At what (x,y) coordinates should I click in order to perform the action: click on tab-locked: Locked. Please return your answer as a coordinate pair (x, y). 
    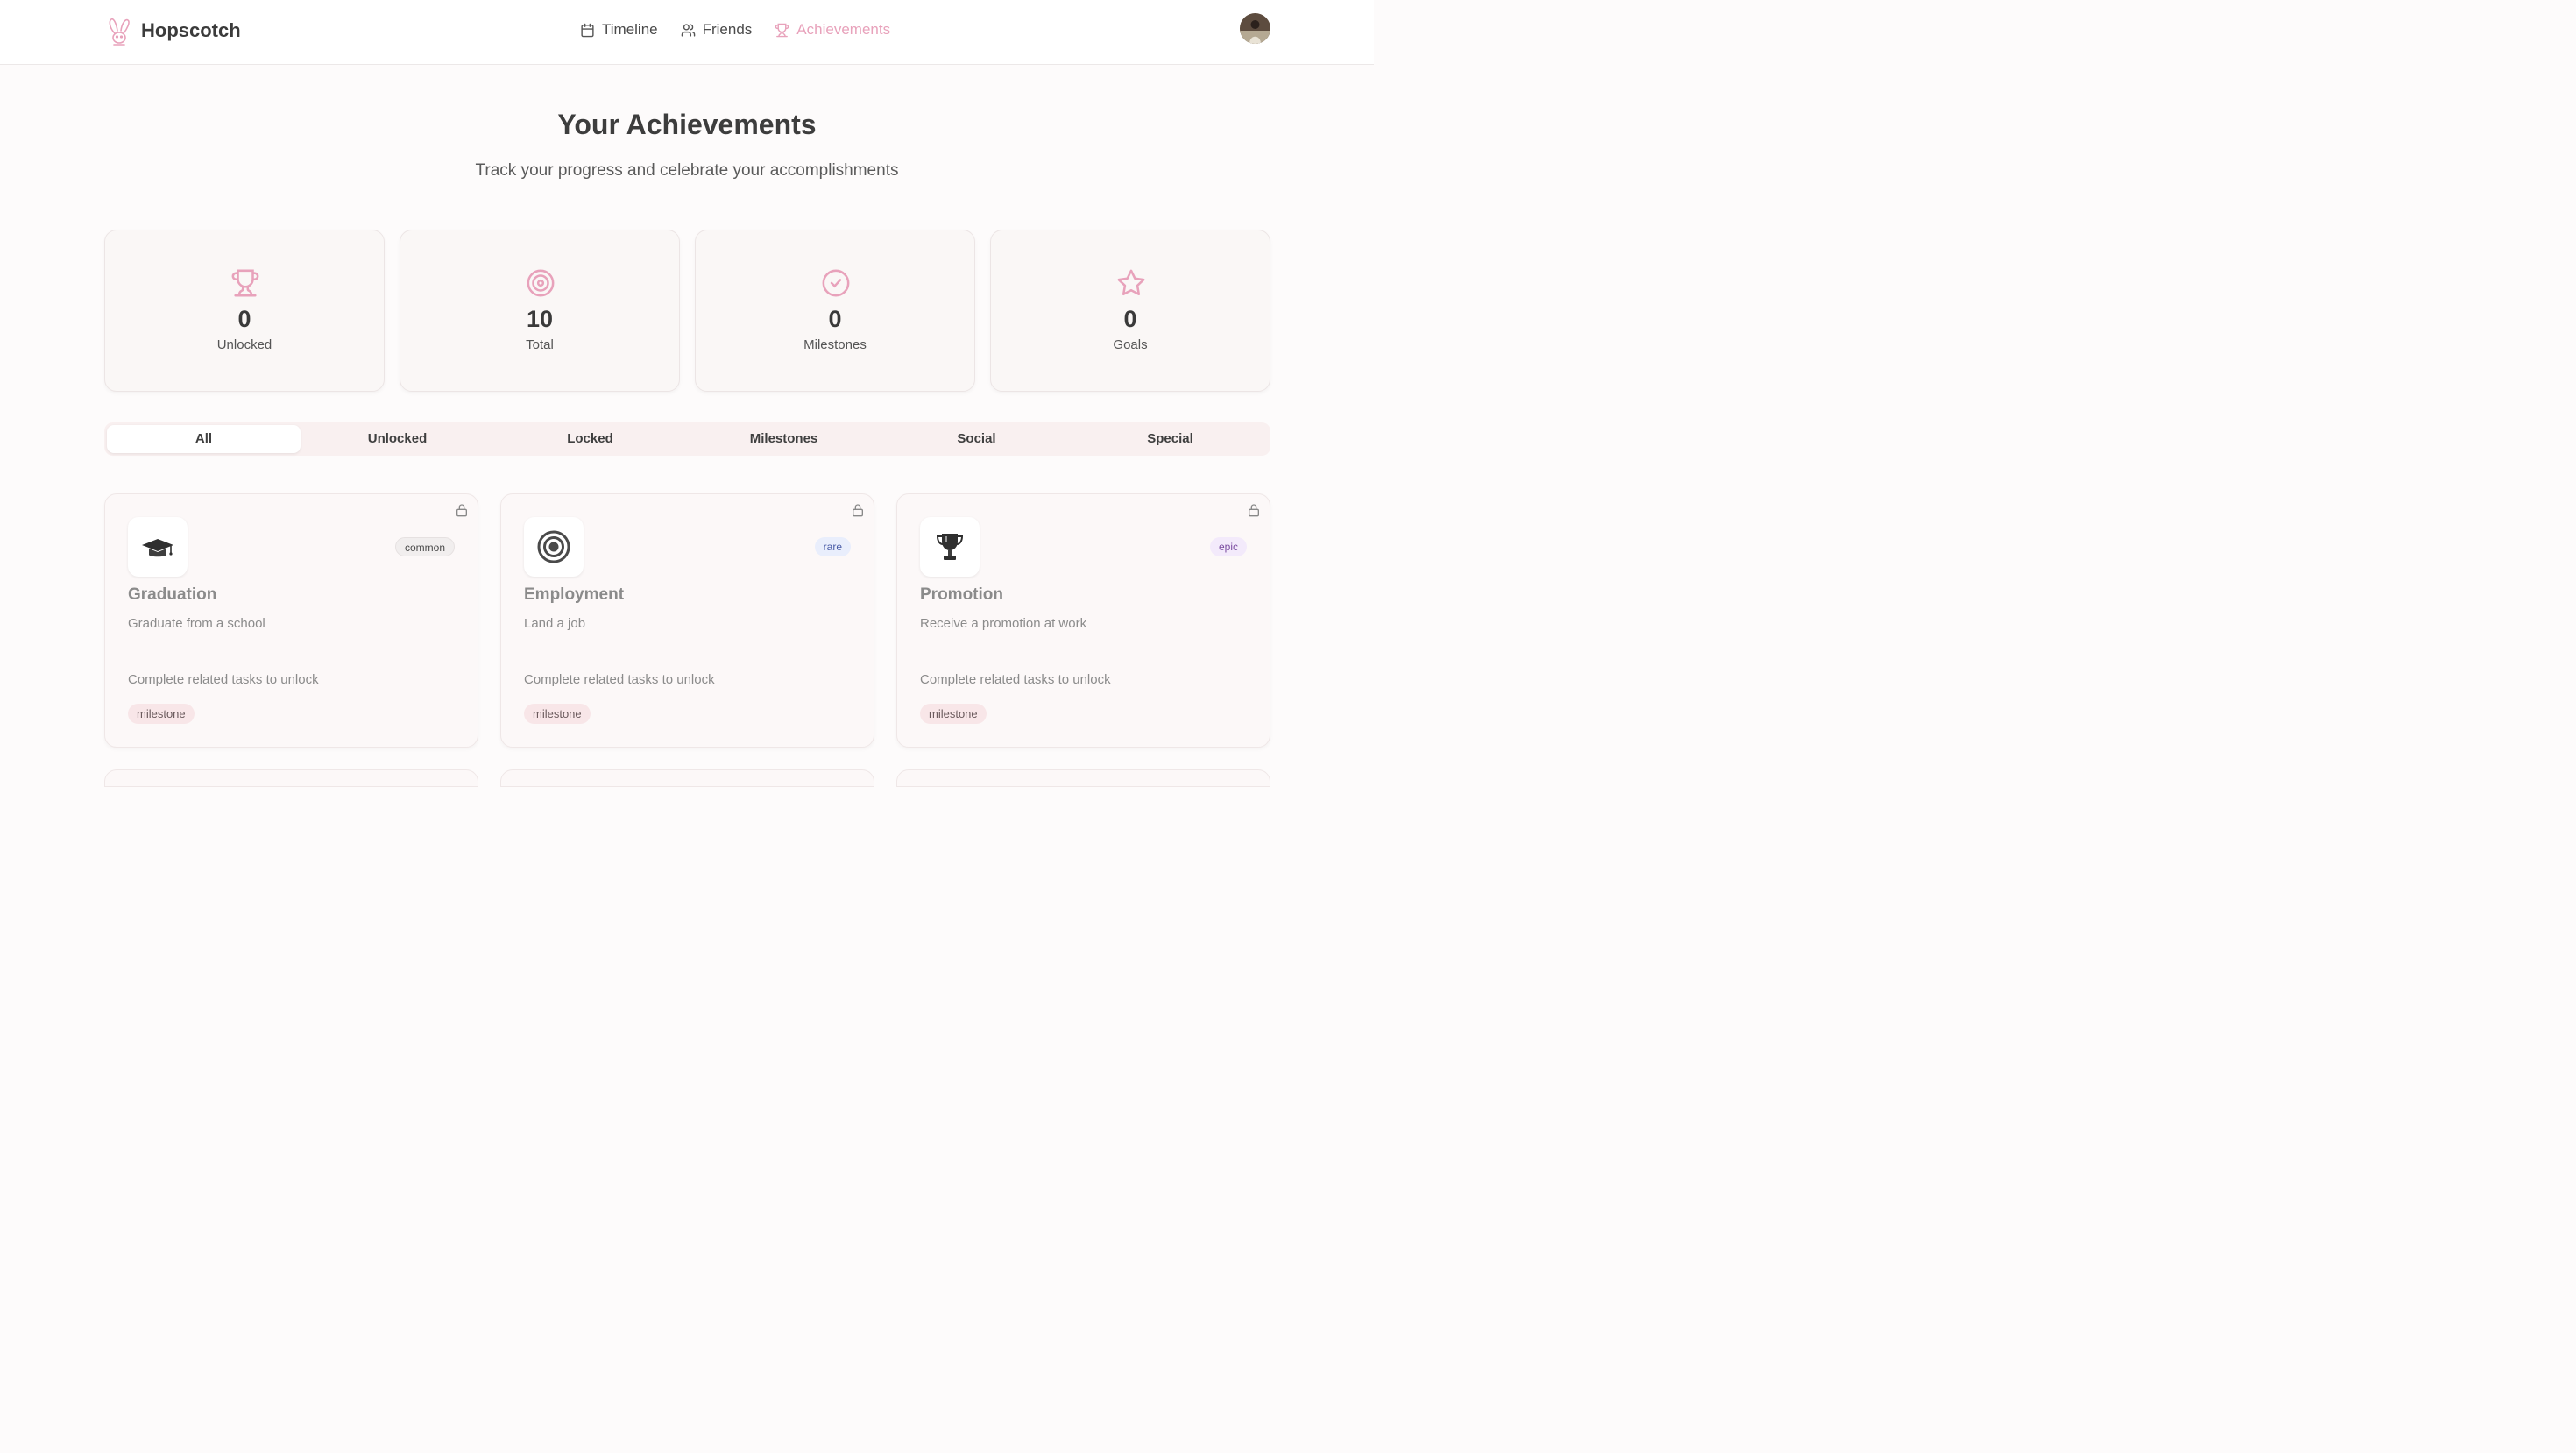
    Looking at the image, I should click on (590, 439).